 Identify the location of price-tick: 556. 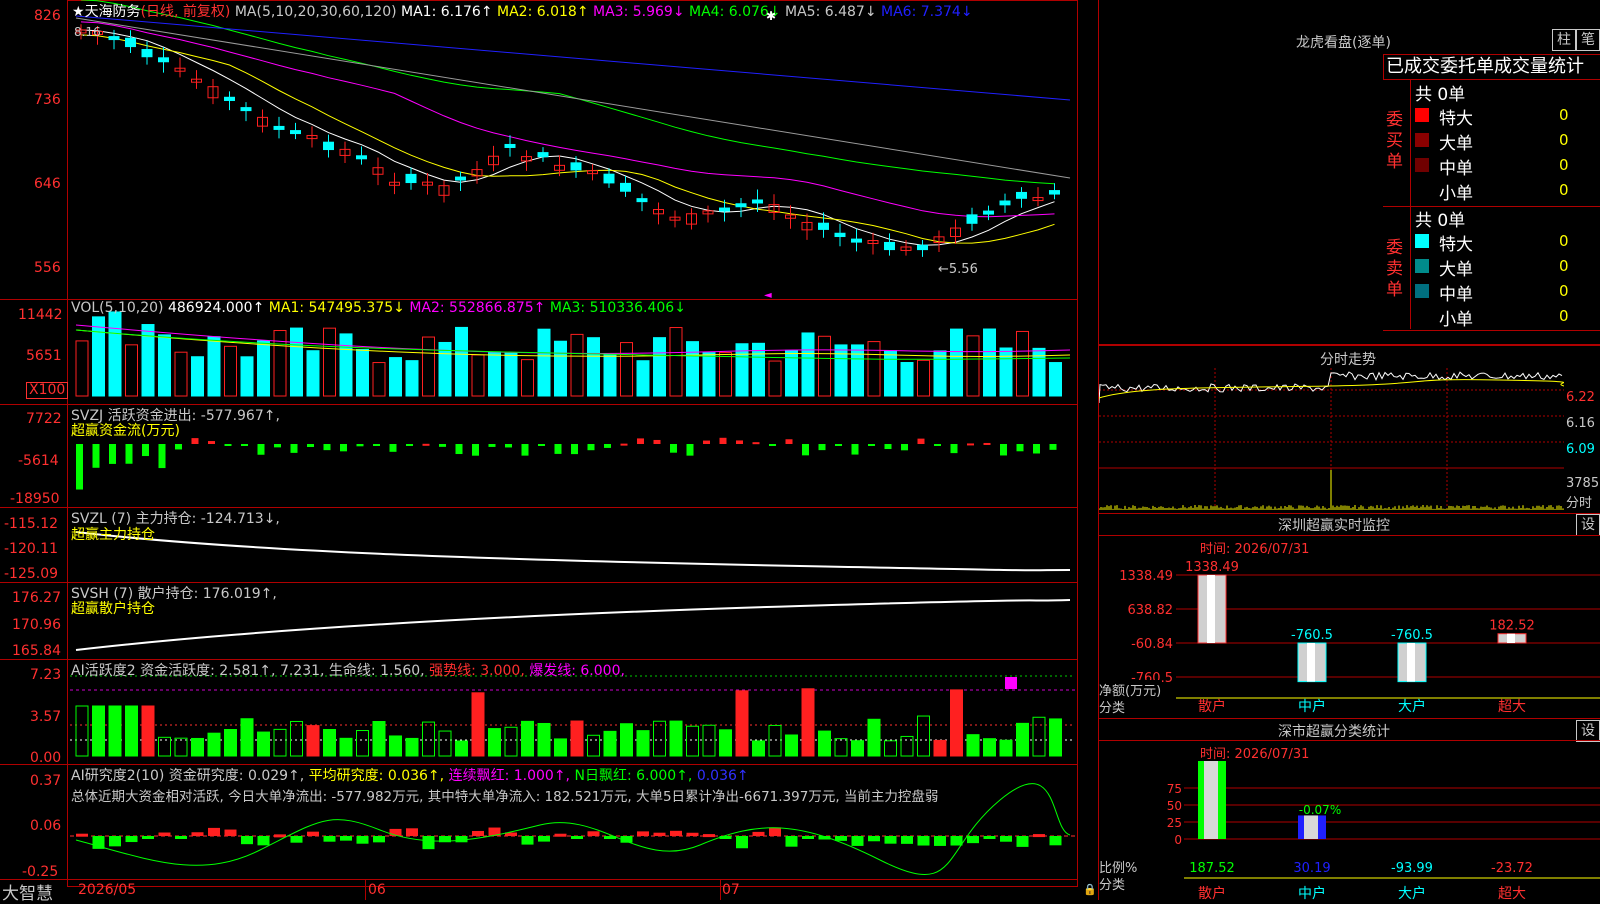
(47, 268).